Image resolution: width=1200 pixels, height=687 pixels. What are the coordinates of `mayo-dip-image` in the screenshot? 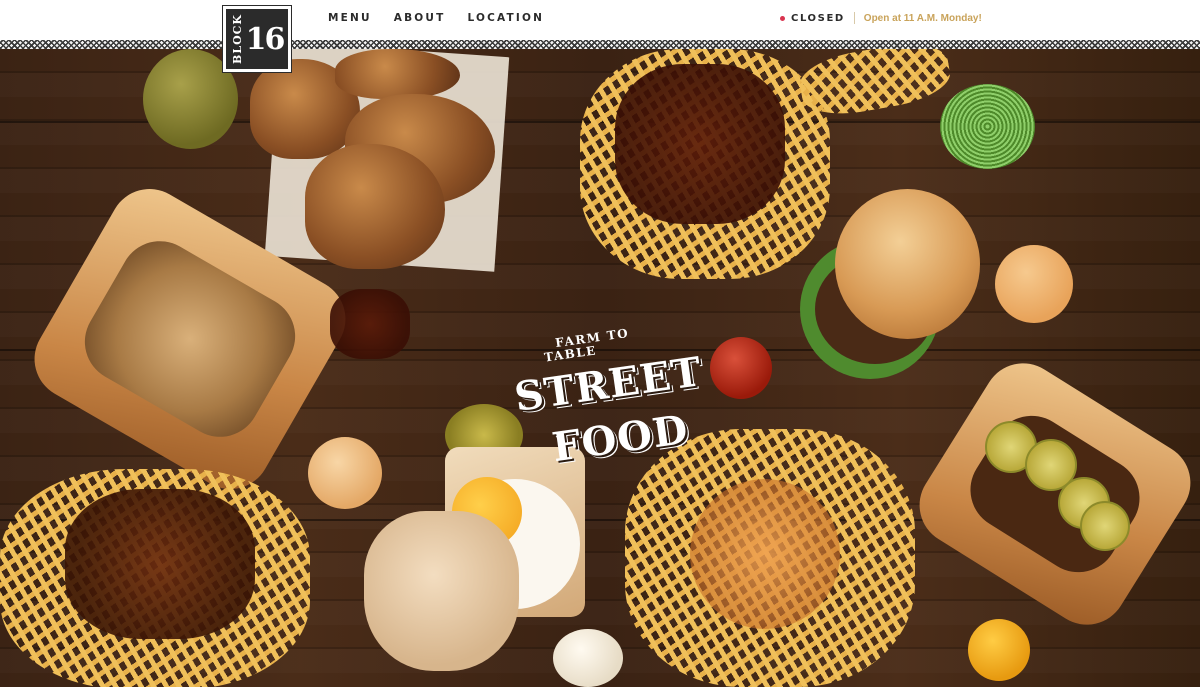 It's located at (588, 658).